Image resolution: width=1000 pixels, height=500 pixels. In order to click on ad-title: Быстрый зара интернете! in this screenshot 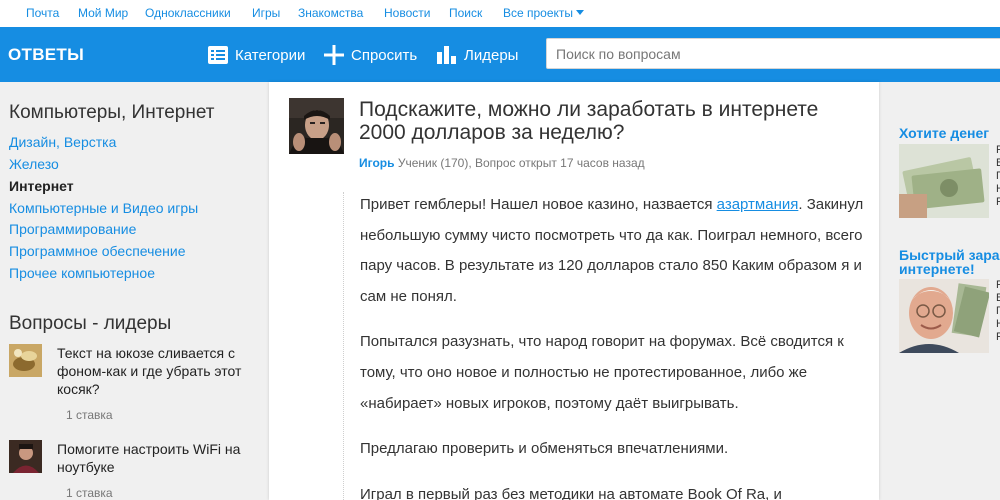, I will do `click(949, 262)`.